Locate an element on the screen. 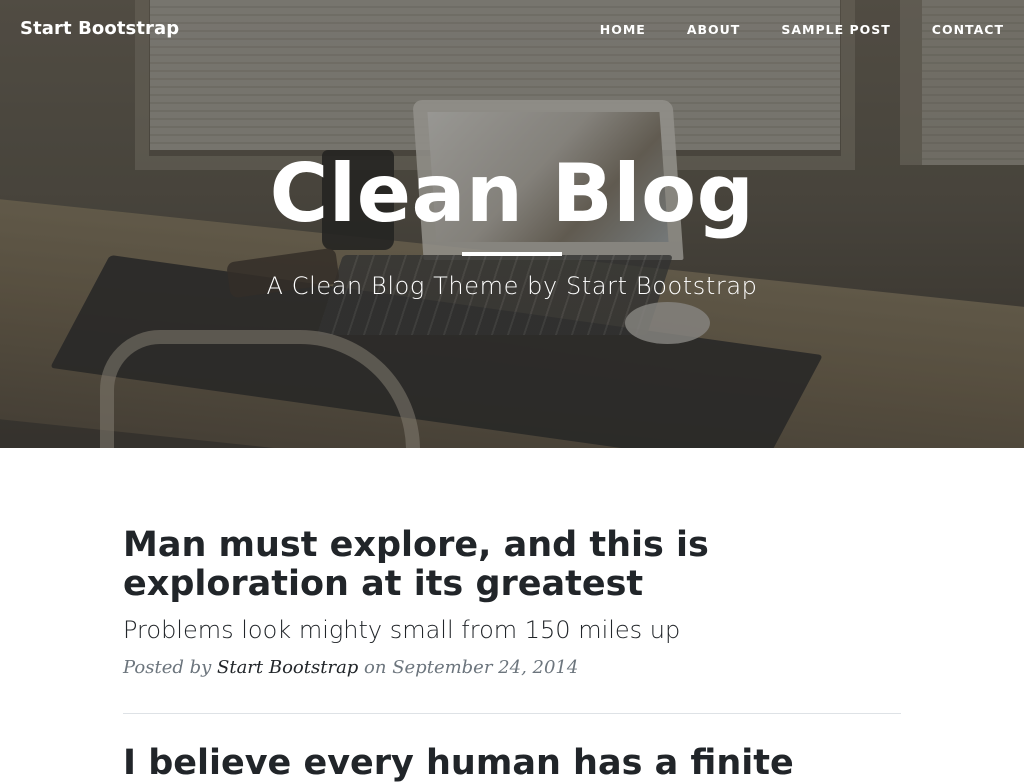 This screenshot has height=783, width=1024. post-preview: I believe every human has a finite is located at coordinates (512, 748).